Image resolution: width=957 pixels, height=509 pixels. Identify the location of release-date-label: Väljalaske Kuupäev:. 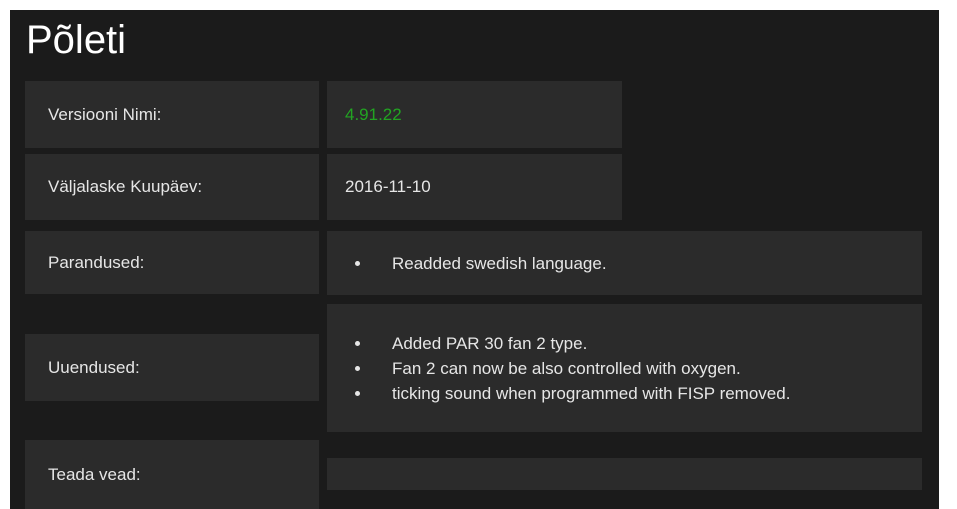
(172, 187).